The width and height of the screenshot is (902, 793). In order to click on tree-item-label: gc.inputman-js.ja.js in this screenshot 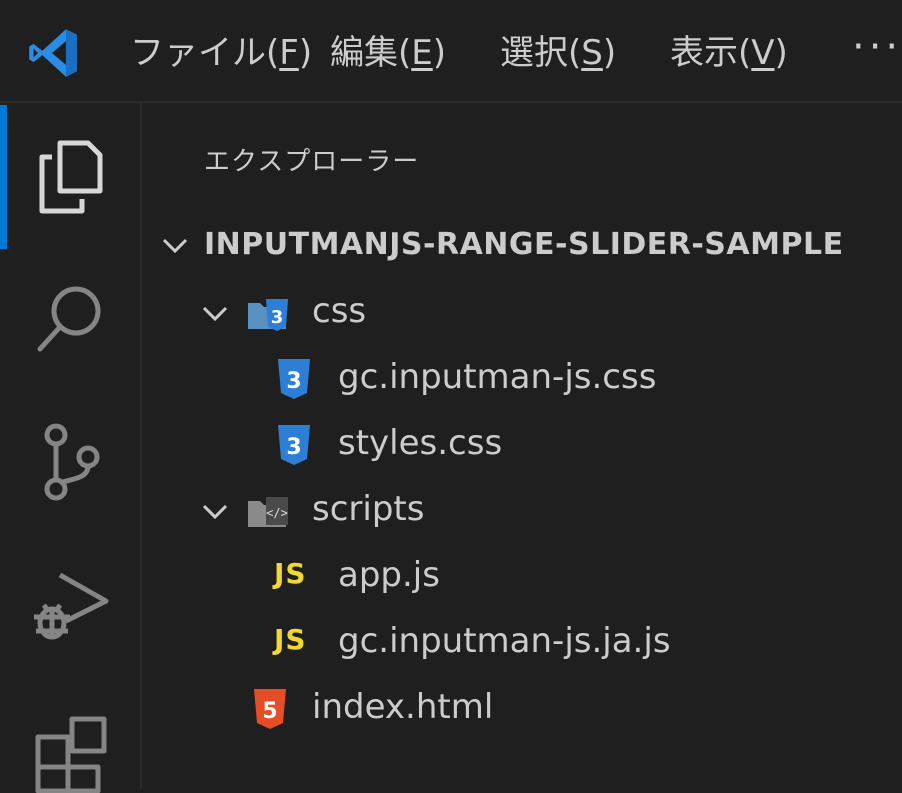, I will do `click(504, 641)`.